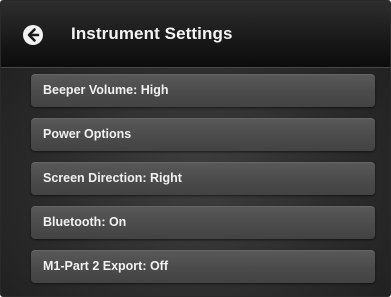 This screenshot has height=297, width=391. What do you see at coordinates (203, 178) in the screenshot?
I see `screen-direction-button: Screen Direction: Right` at bounding box center [203, 178].